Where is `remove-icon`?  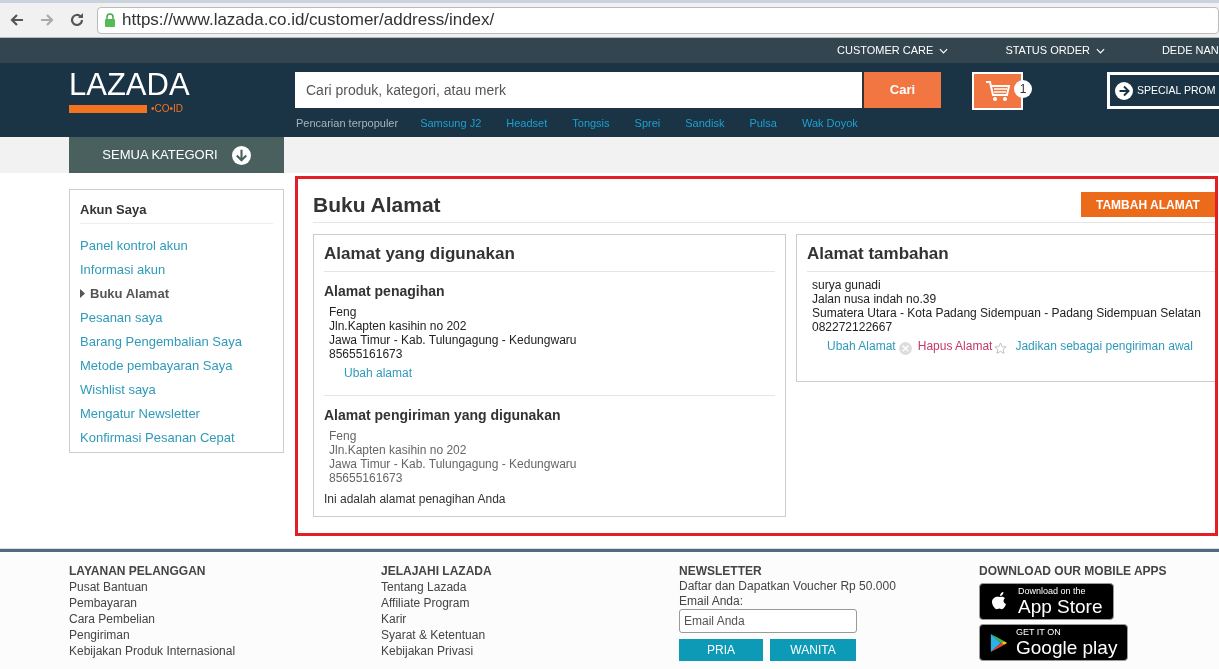 remove-icon is located at coordinates (905, 348).